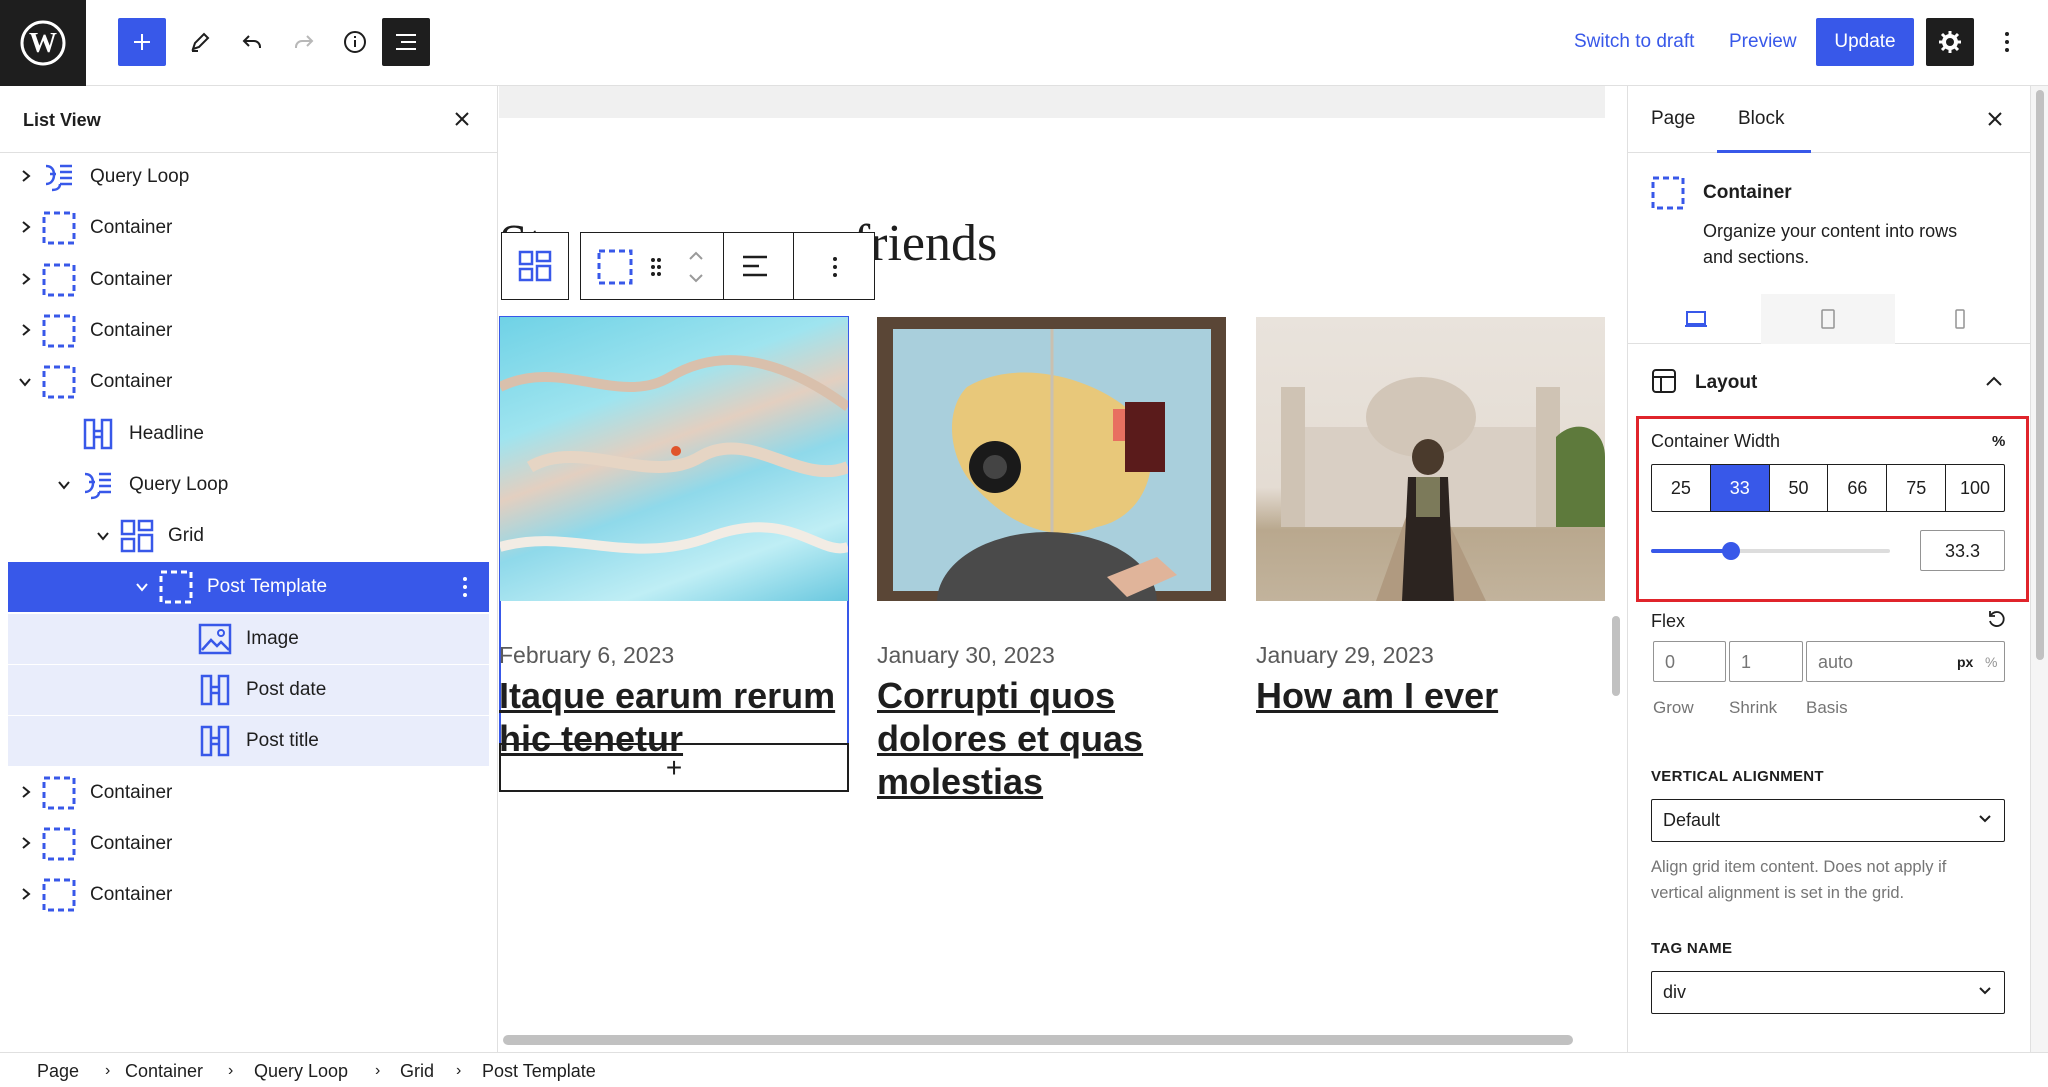 The height and width of the screenshot is (1087, 2048). What do you see at coordinates (1799, 488) in the screenshot?
I see `preset-50: 50` at bounding box center [1799, 488].